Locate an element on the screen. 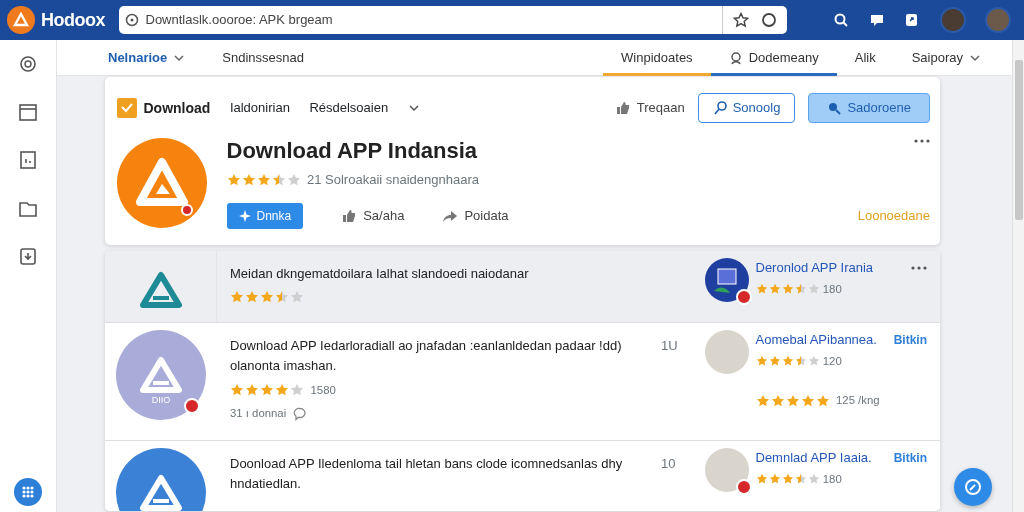 The image size is (1024, 512). nav-tab: Saiporay is located at coordinates (946, 57).